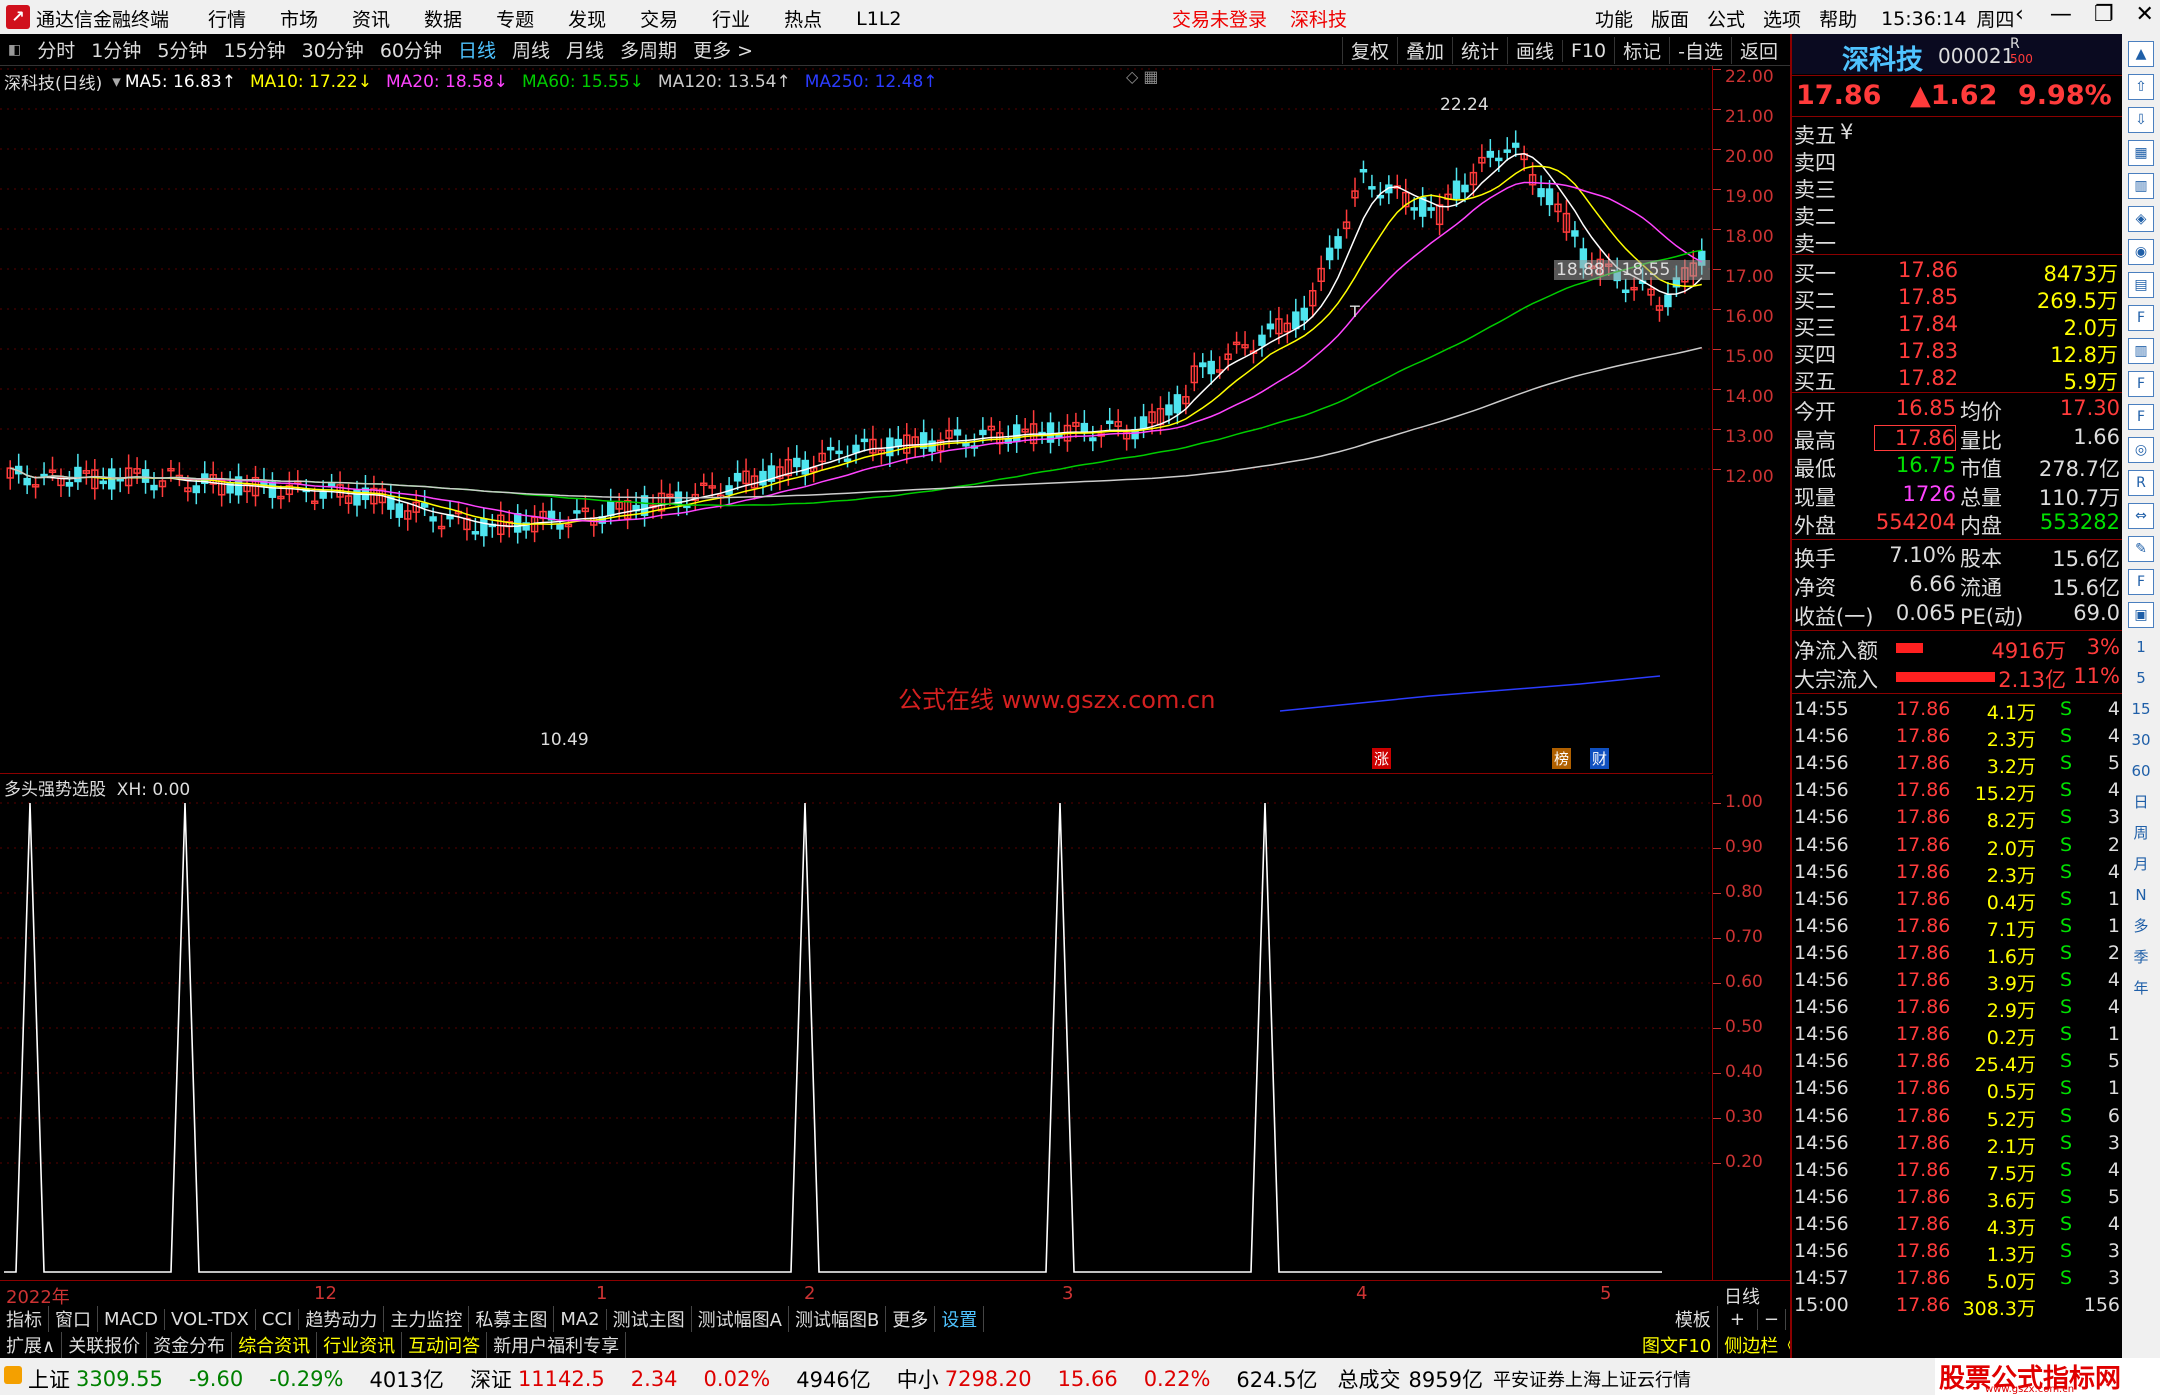 The image size is (2160, 1395). Describe the element at coordinates (2104, 14) in the screenshot. I see `restore-icon: ❐` at that location.